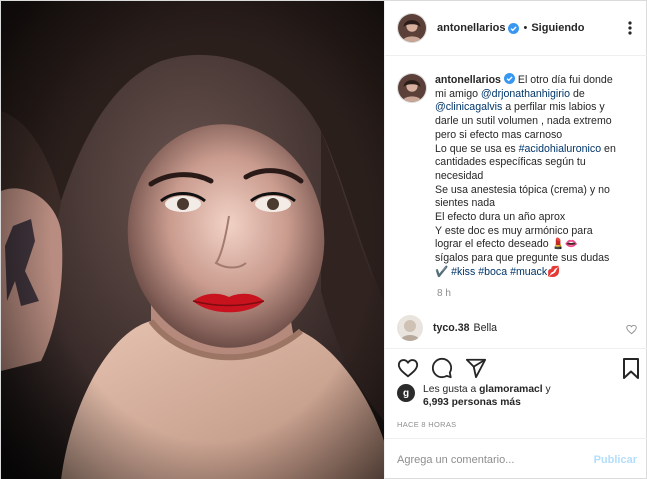 Image resolution: width=647 pixels, height=479 pixels. What do you see at coordinates (471, 28) in the screenshot?
I see `author-username: antonellarios` at bounding box center [471, 28].